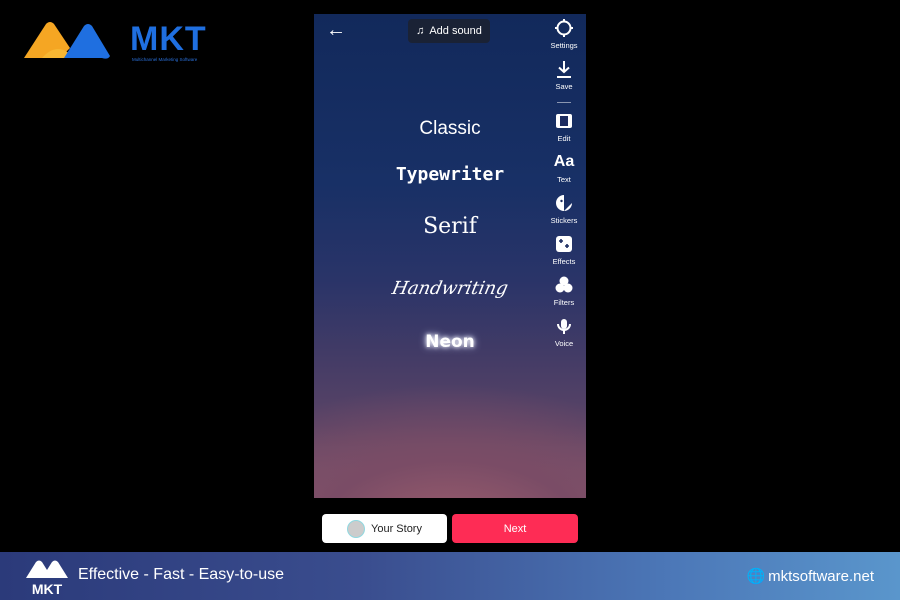 This screenshot has width=900, height=600. I want to click on arrow-left-icon: ←, so click(336, 30).